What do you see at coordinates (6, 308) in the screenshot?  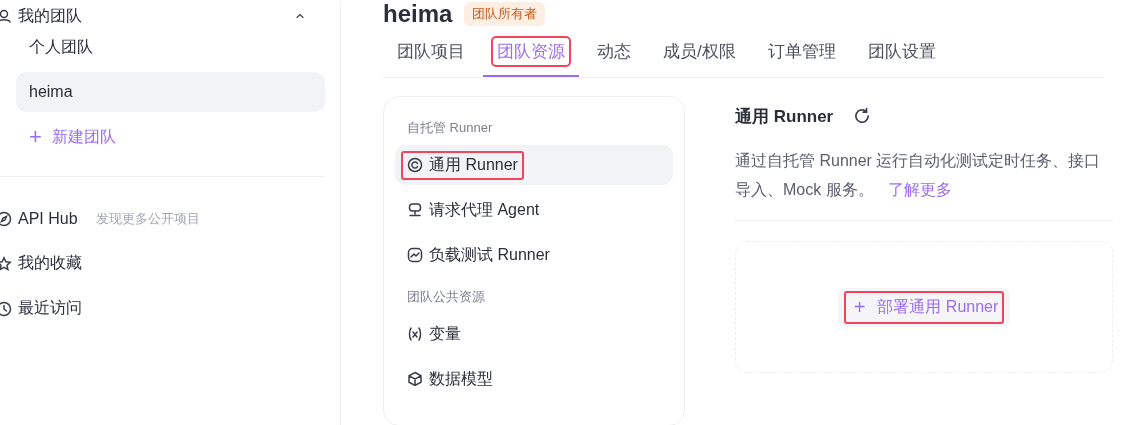 I see `clock-icon` at bounding box center [6, 308].